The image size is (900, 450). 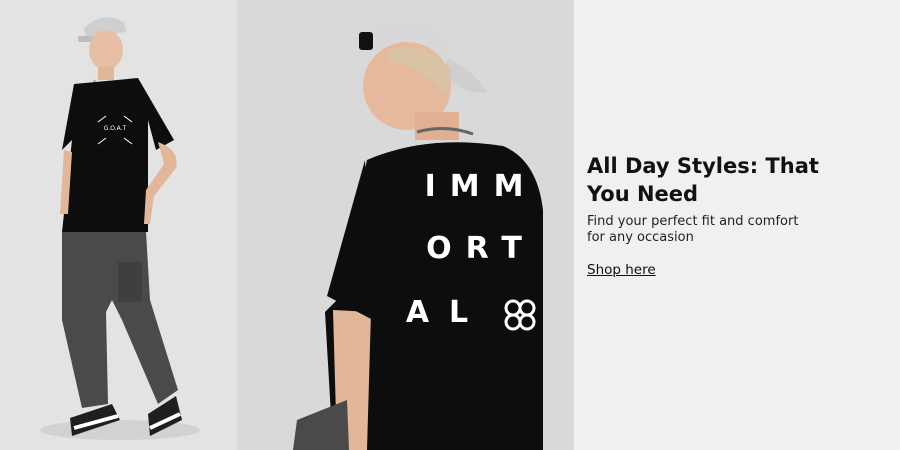 What do you see at coordinates (481, 248) in the screenshot?
I see `tee-back-print-row2: ORT` at bounding box center [481, 248].